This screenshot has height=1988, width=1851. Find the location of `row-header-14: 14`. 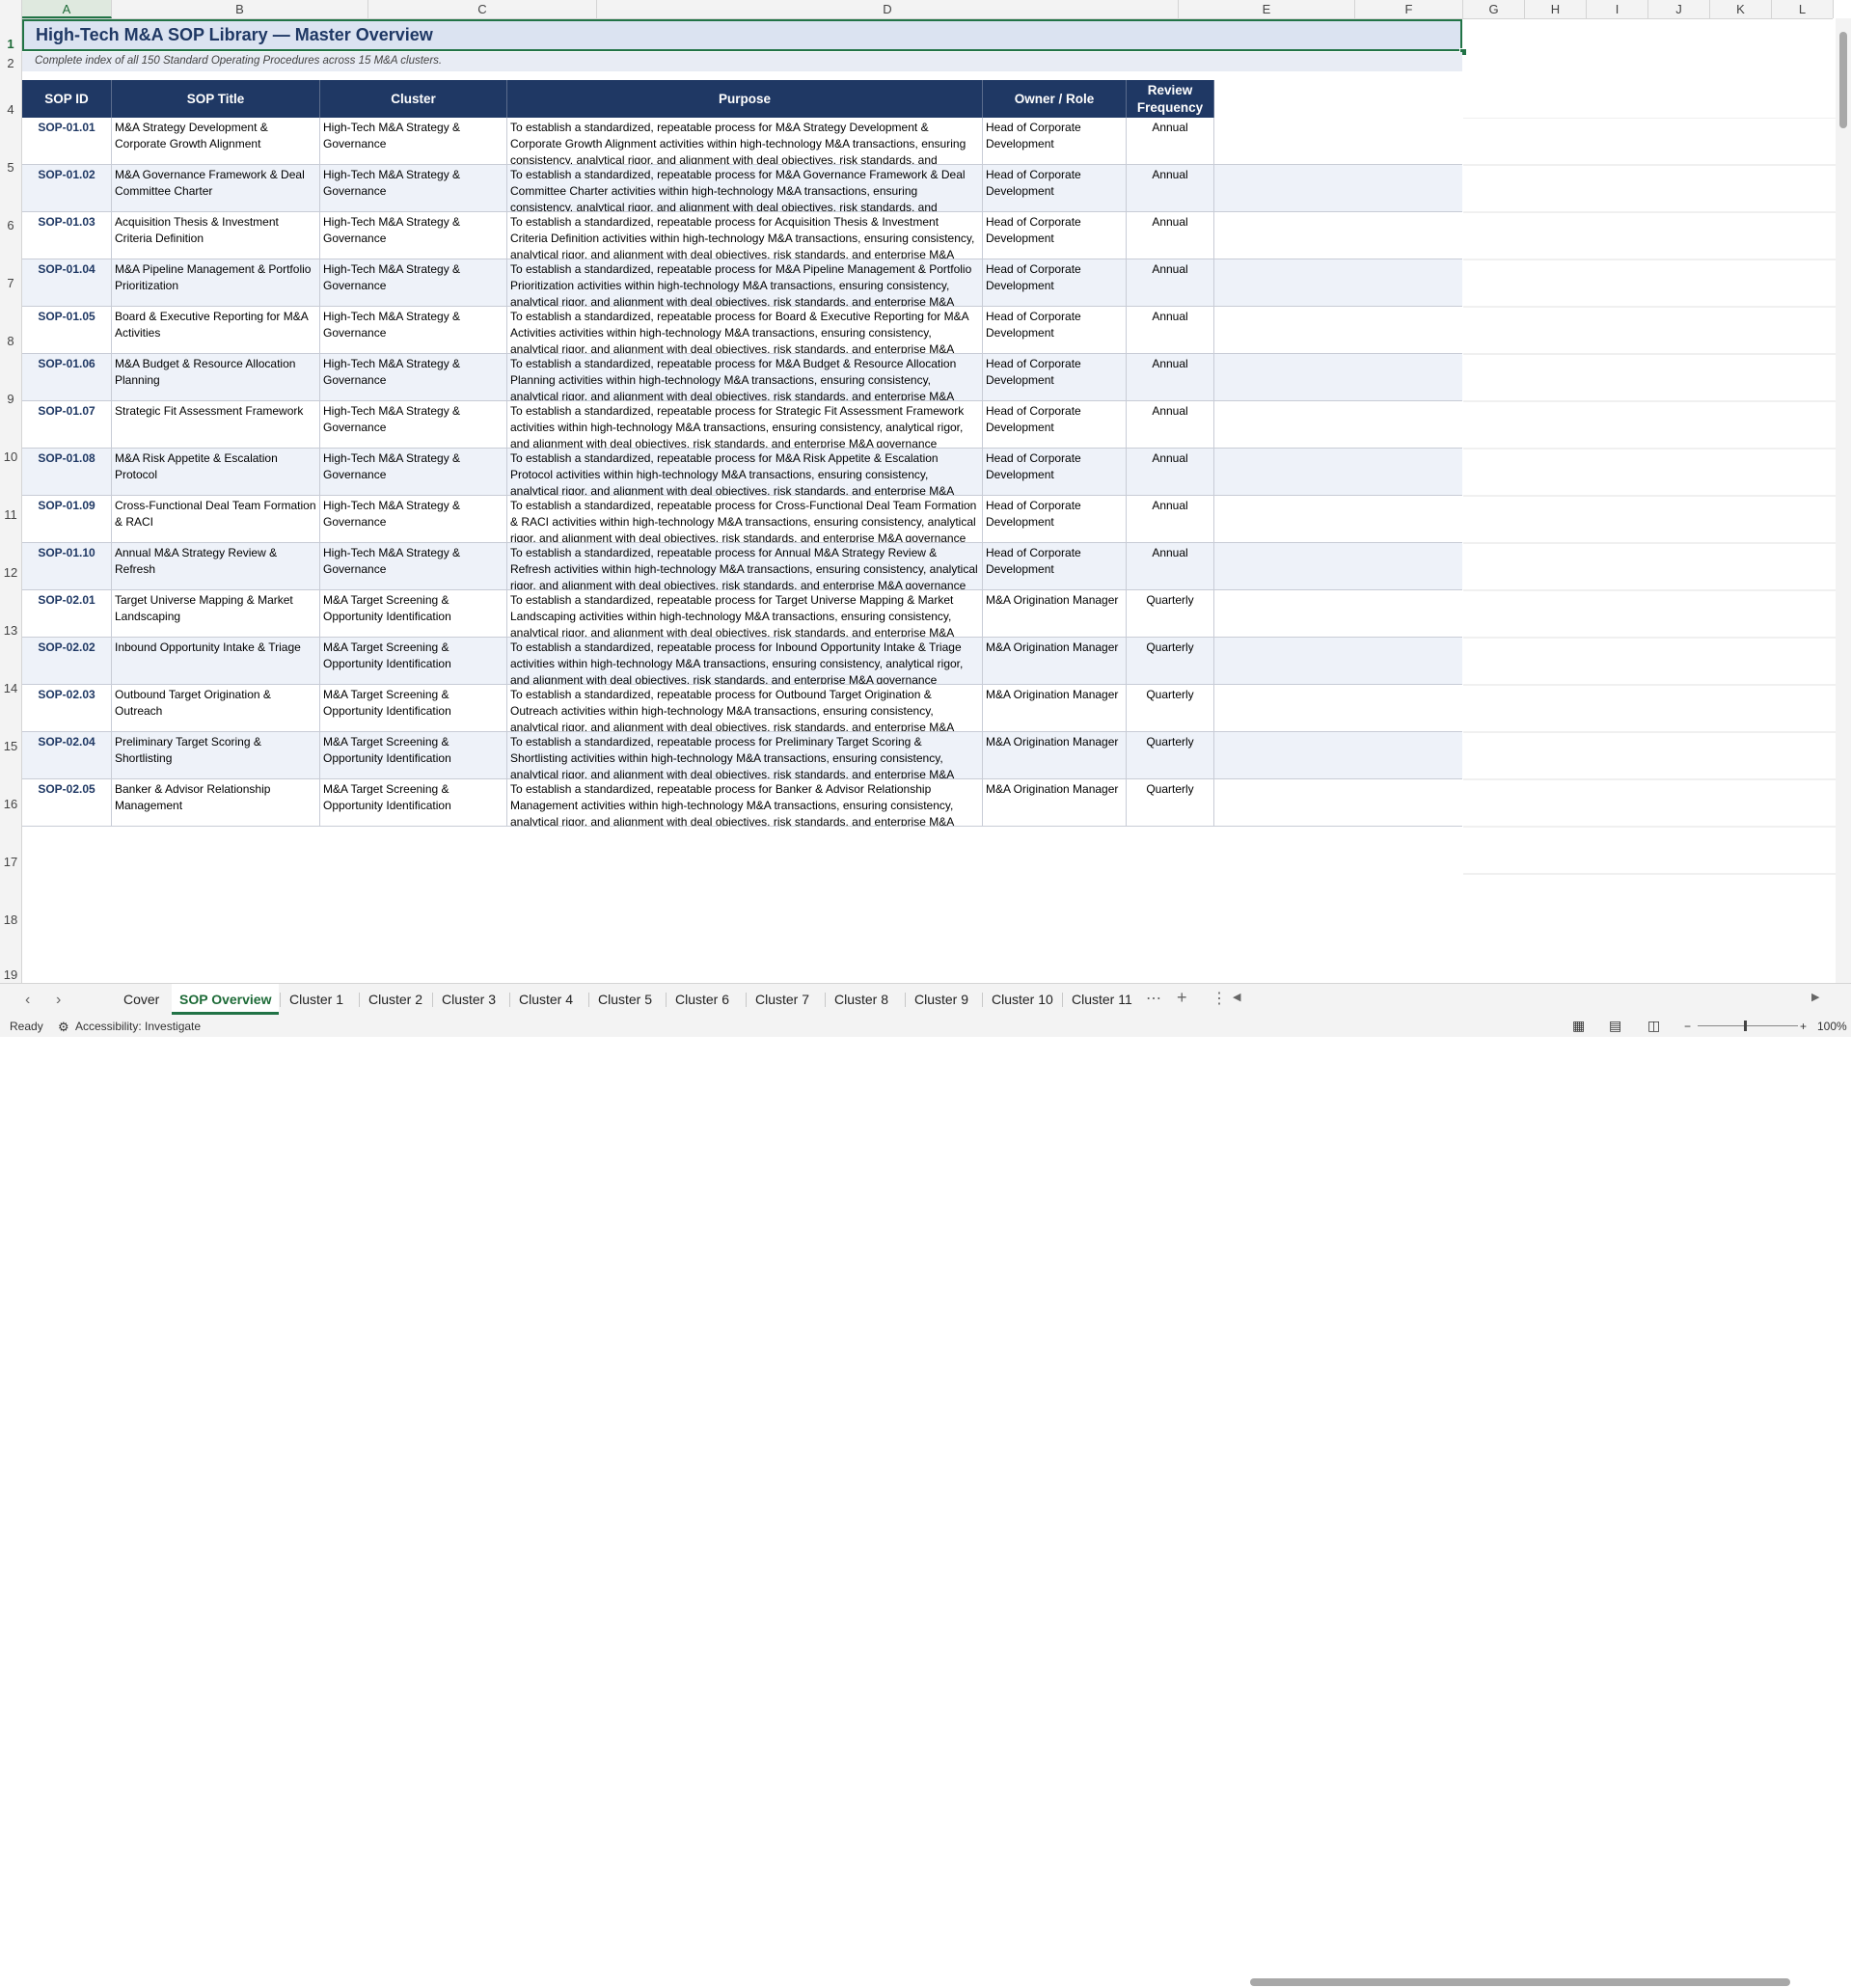

row-header-14: 14 is located at coordinates (10, 688).